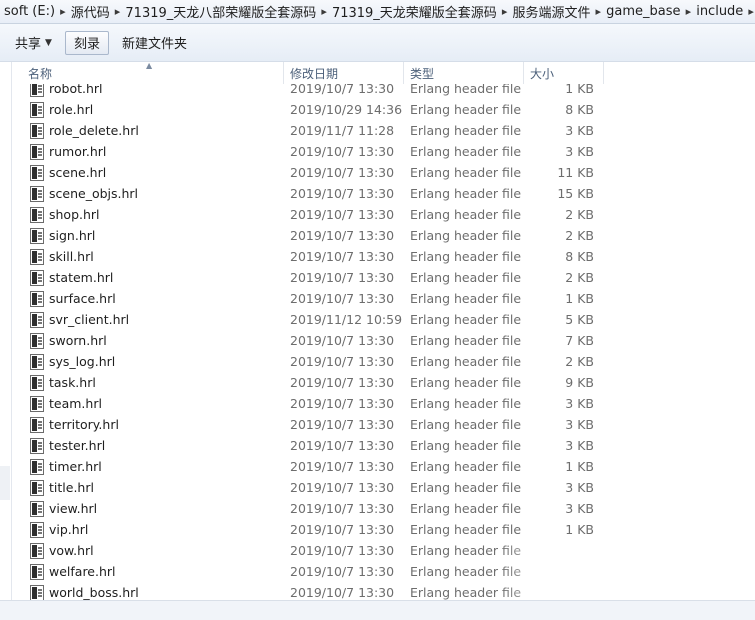 The image size is (755, 620). What do you see at coordinates (464, 73) in the screenshot?
I see `column-header-type: 类型` at bounding box center [464, 73].